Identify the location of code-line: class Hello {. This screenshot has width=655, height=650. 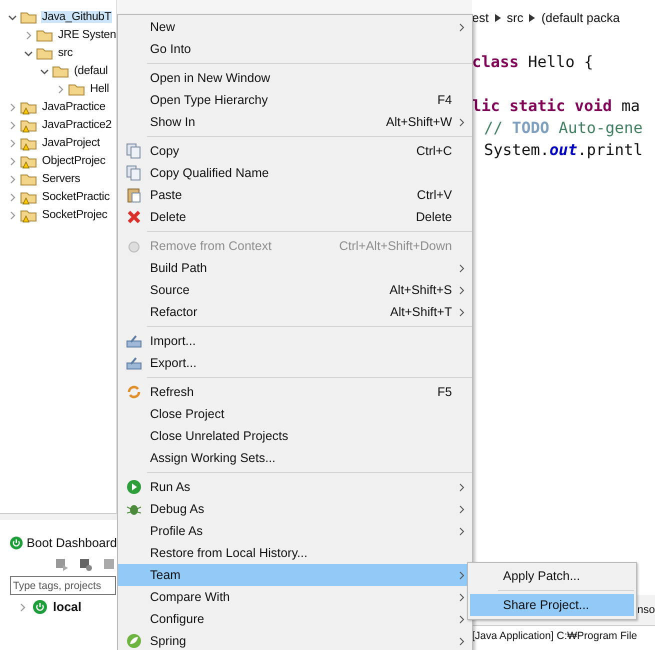
(533, 62).